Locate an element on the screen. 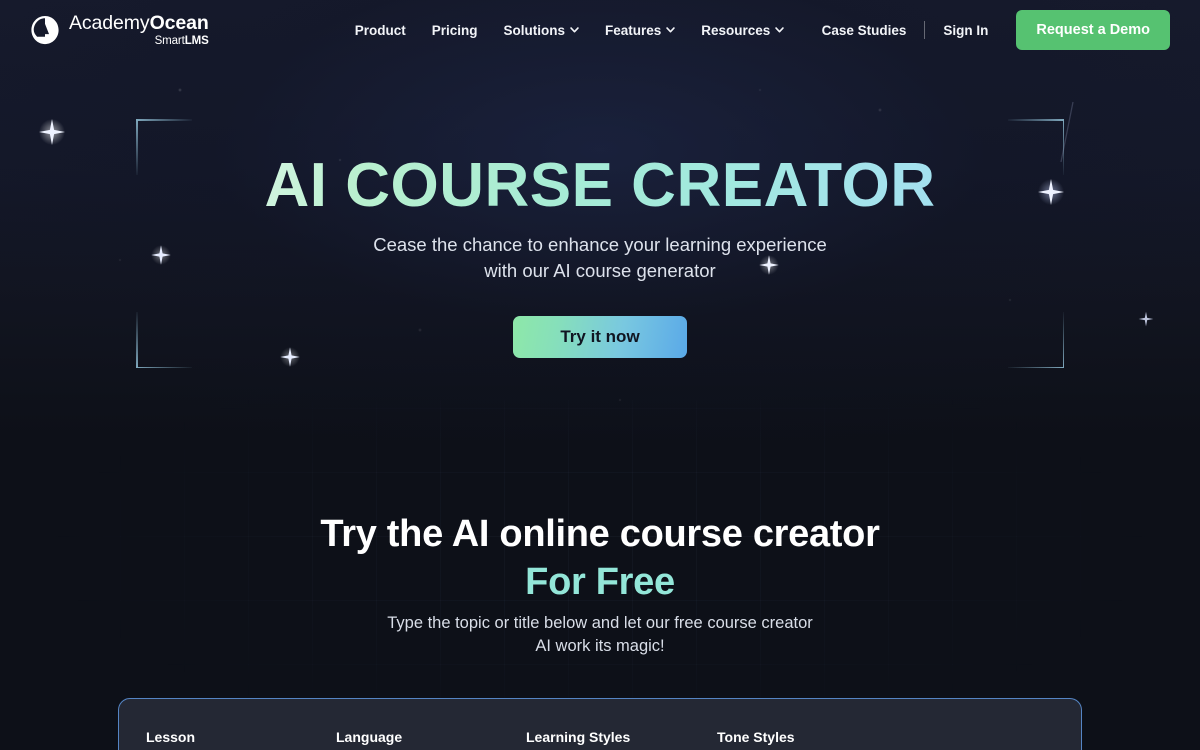 The height and width of the screenshot is (750, 1200). form-label-lesson: Lesson is located at coordinates (171, 737).